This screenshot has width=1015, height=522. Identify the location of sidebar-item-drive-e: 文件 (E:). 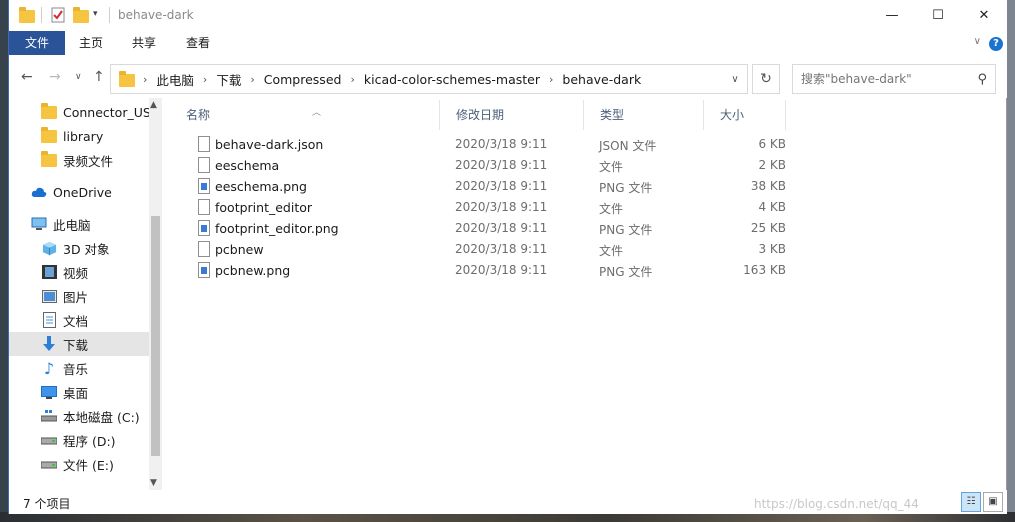
(79, 464).